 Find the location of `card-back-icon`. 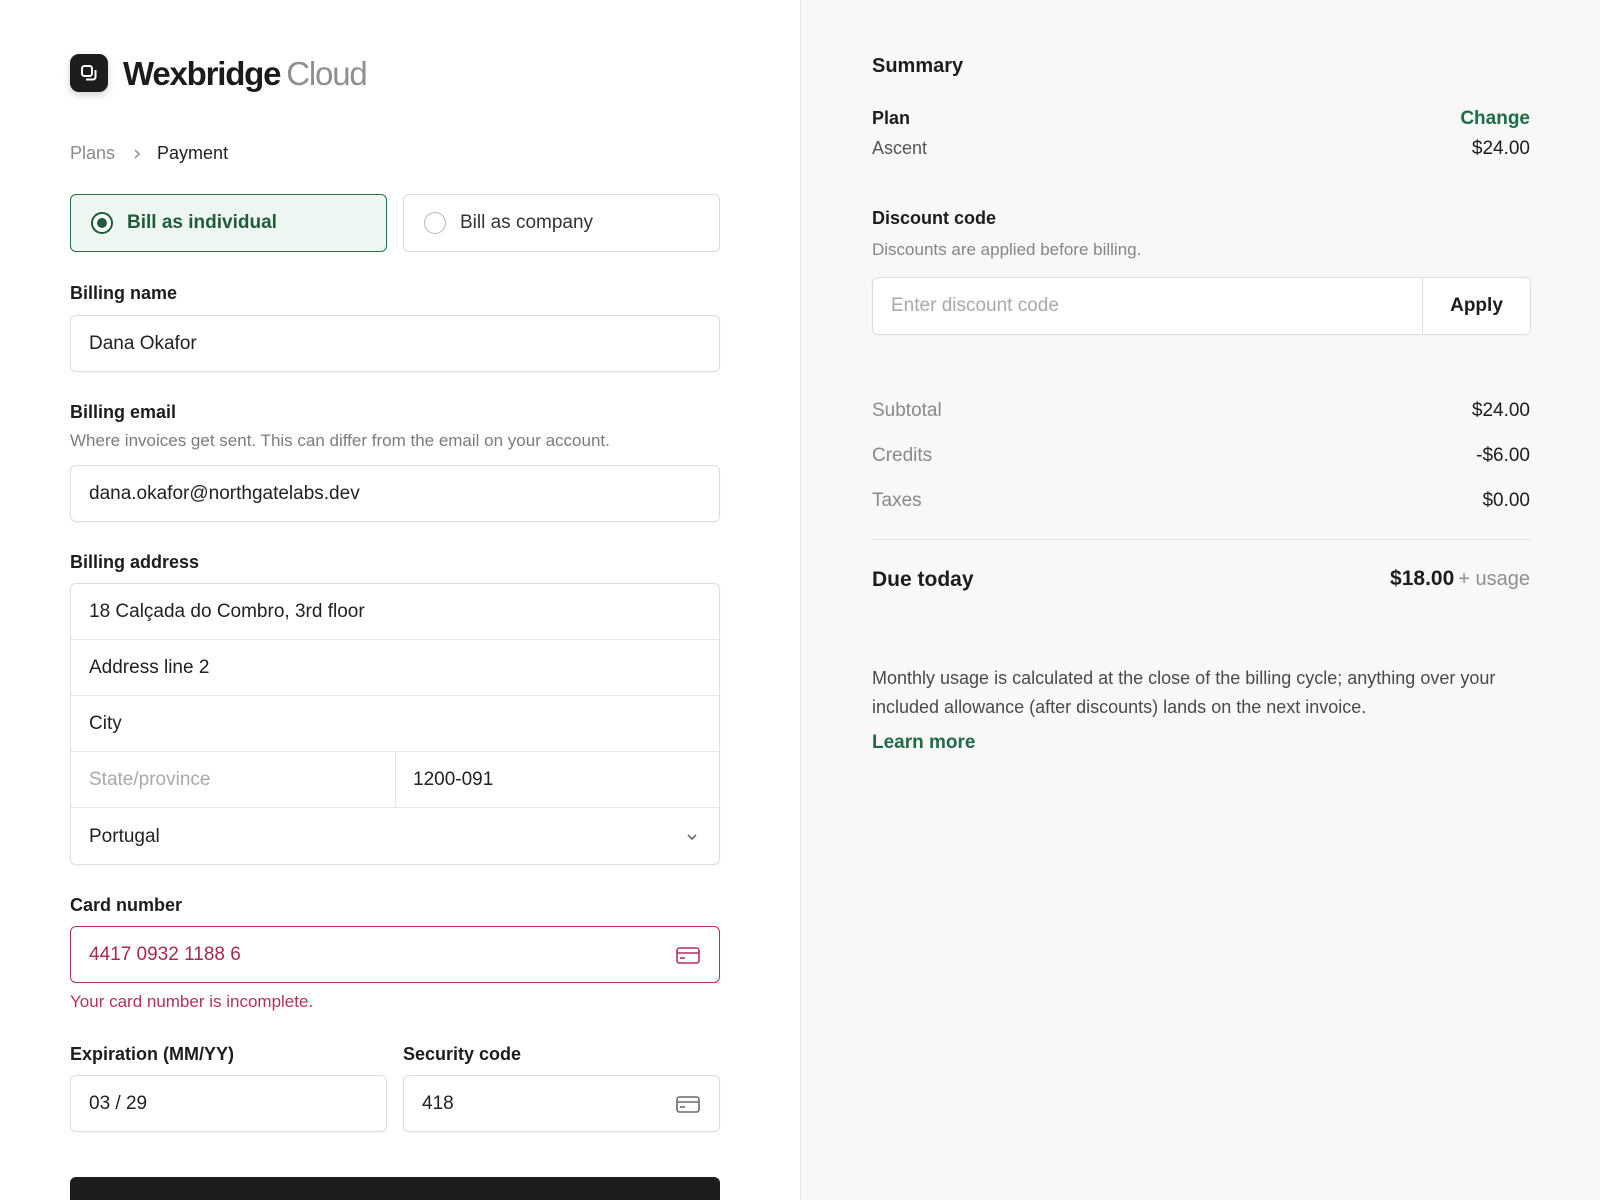

card-back-icon is located at coordinates (688, 1104).